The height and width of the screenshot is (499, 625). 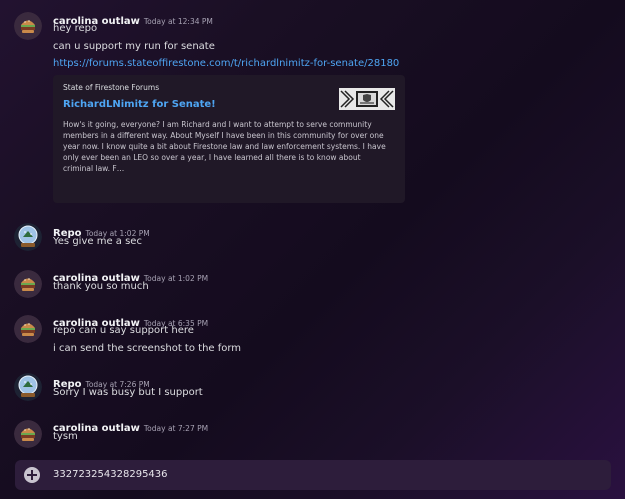 I want to click on message-text: tysm, so click(x=65, y=436).